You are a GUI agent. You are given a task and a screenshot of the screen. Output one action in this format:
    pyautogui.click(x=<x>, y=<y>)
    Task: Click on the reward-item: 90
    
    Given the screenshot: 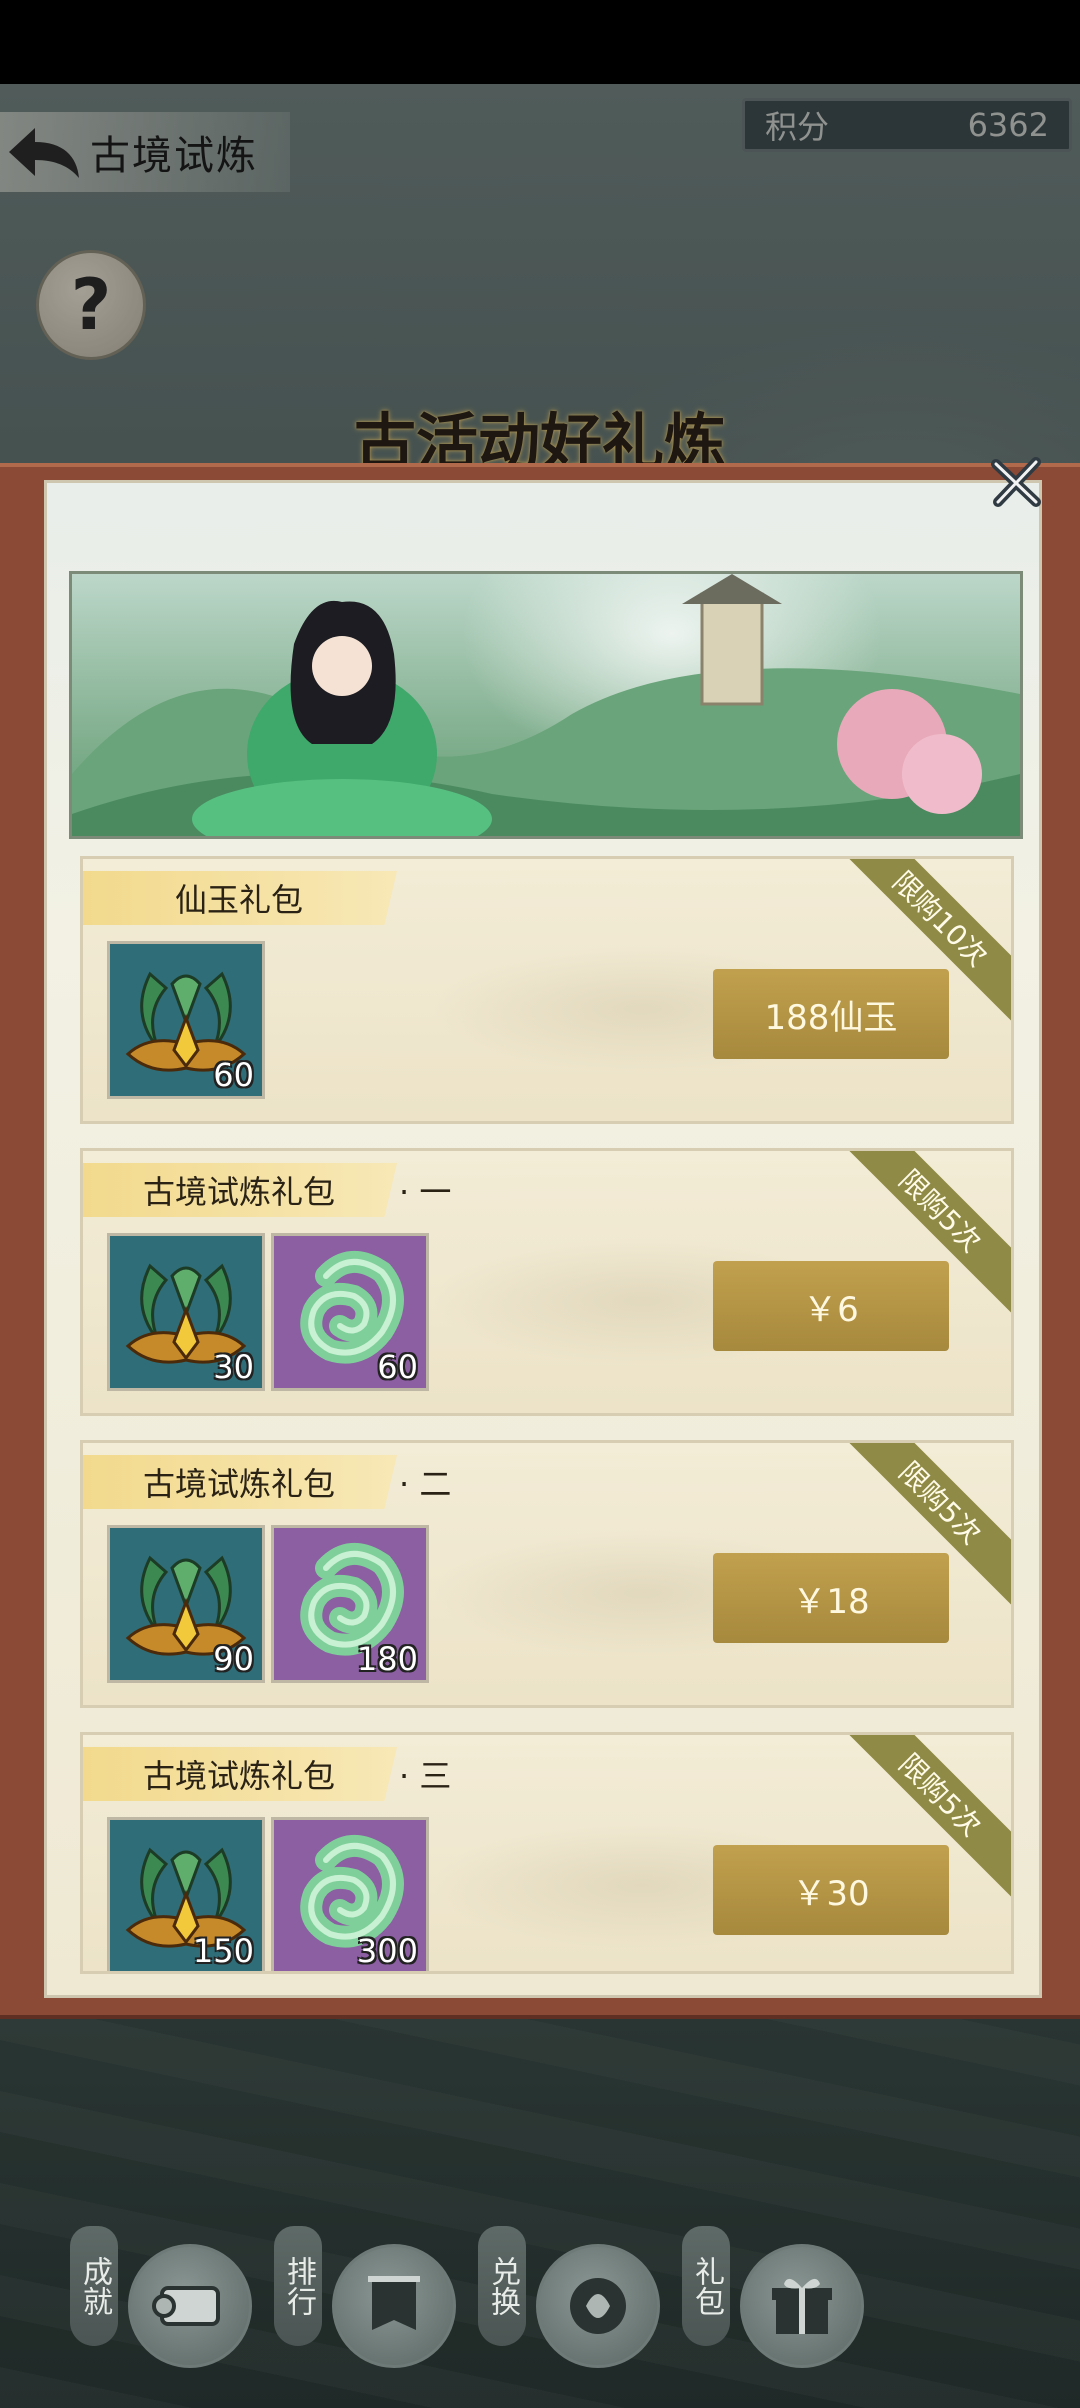 What is the action you would take?
    pyautogui.click(x=186, y=1604)
    